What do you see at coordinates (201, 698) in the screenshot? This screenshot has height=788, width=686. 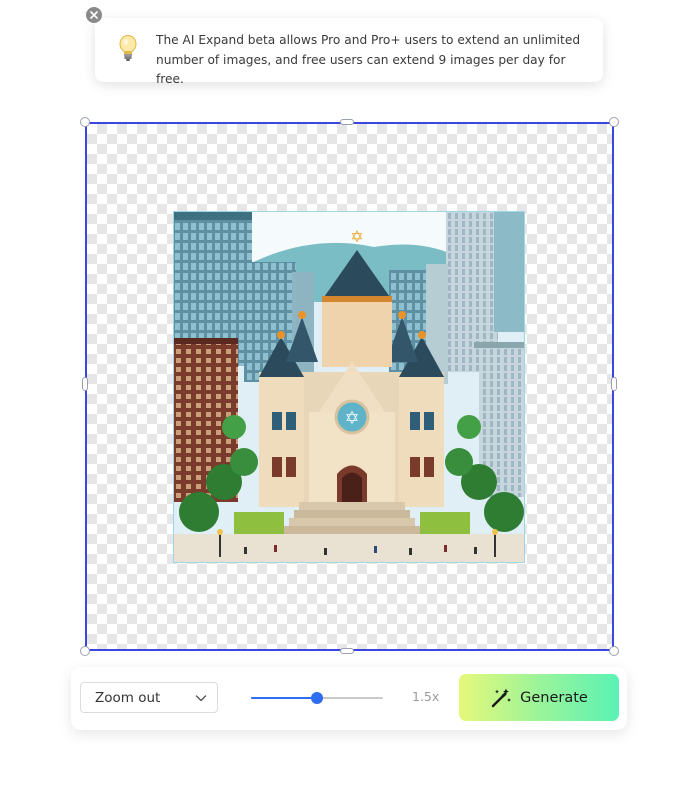 I see `chevron-down-icon` at bounding box center [201, 698].